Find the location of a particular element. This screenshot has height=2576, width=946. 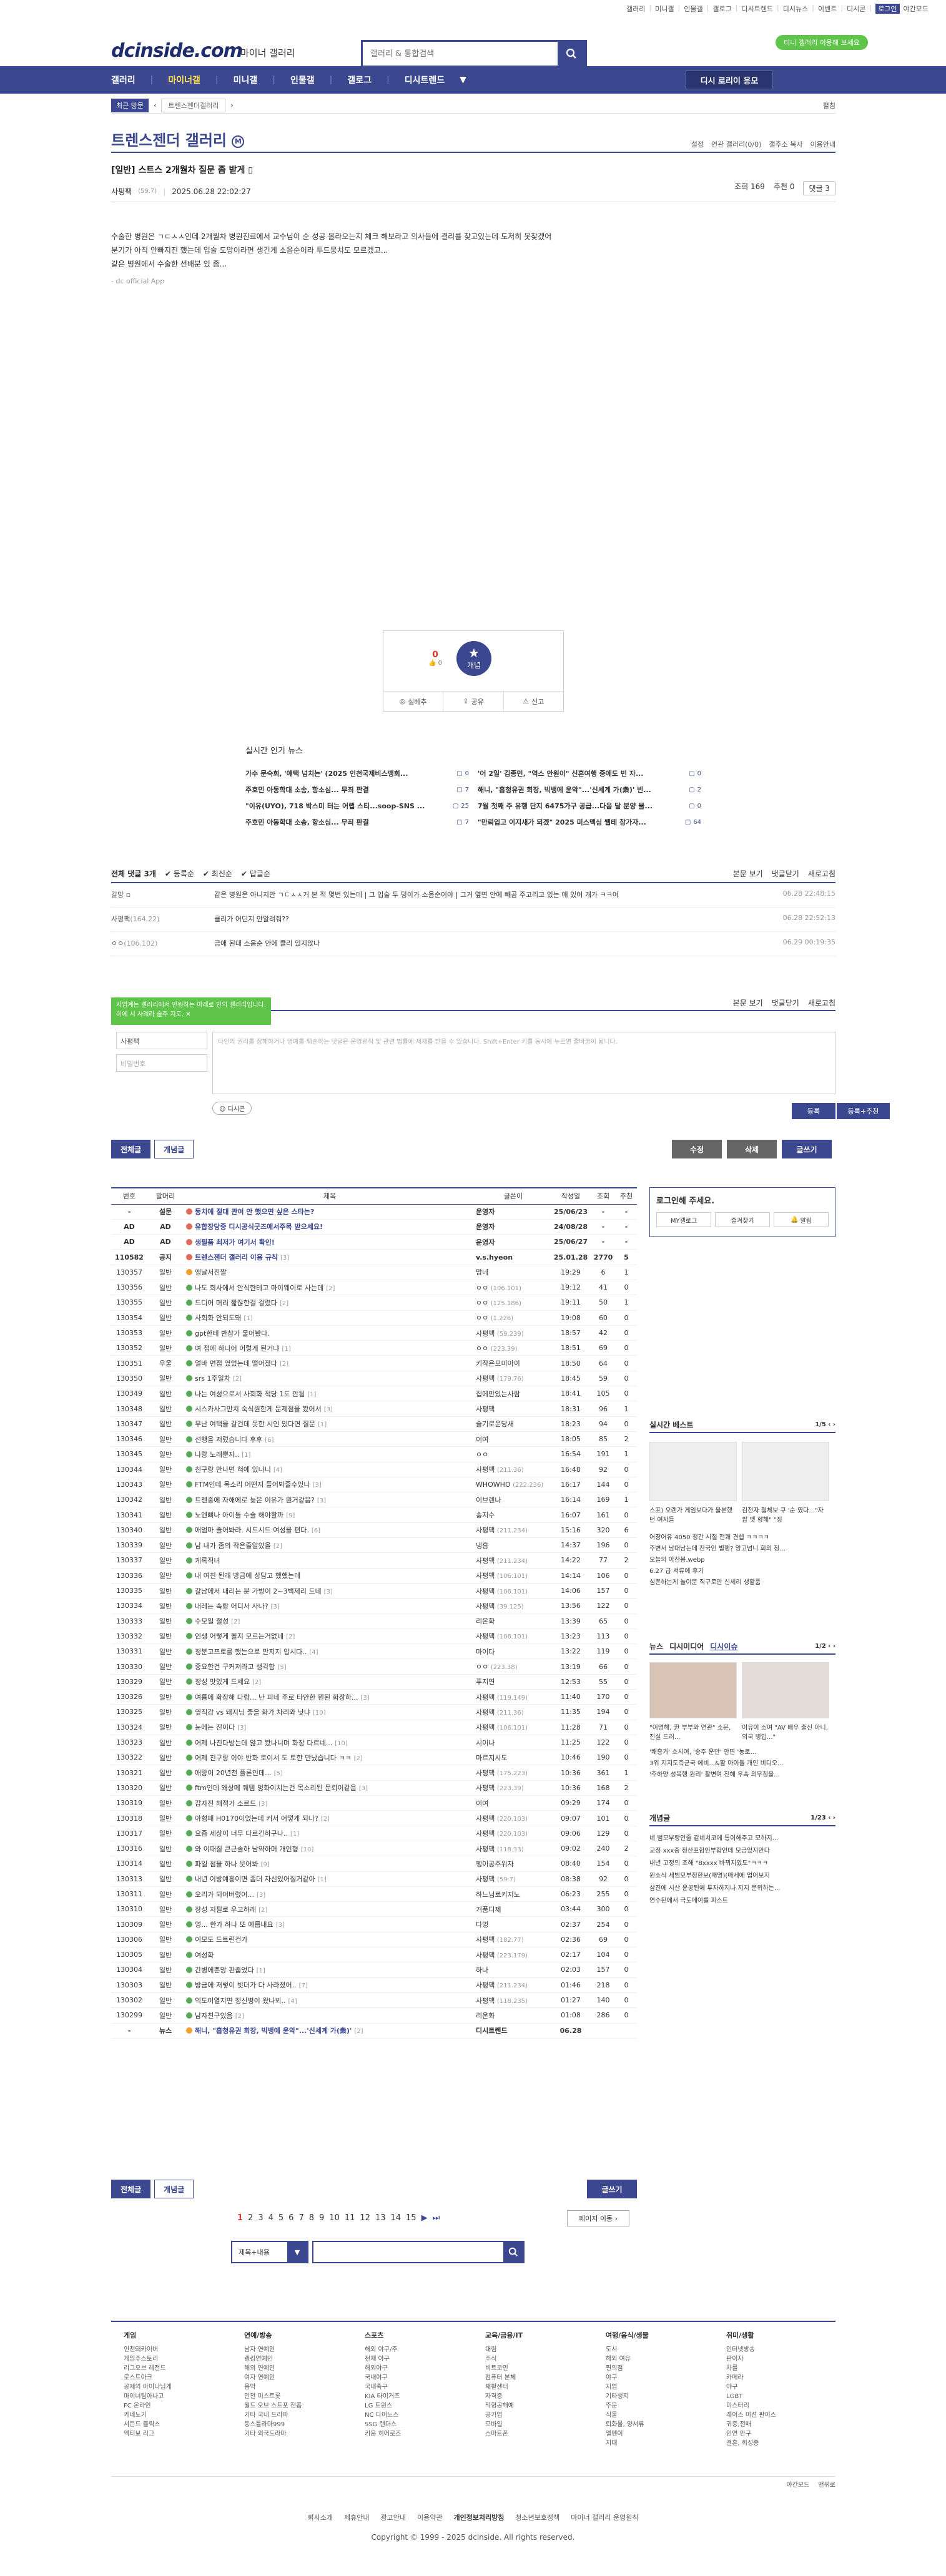

sort-register: ✔ 등록순 is located at coordinates (179, 873).